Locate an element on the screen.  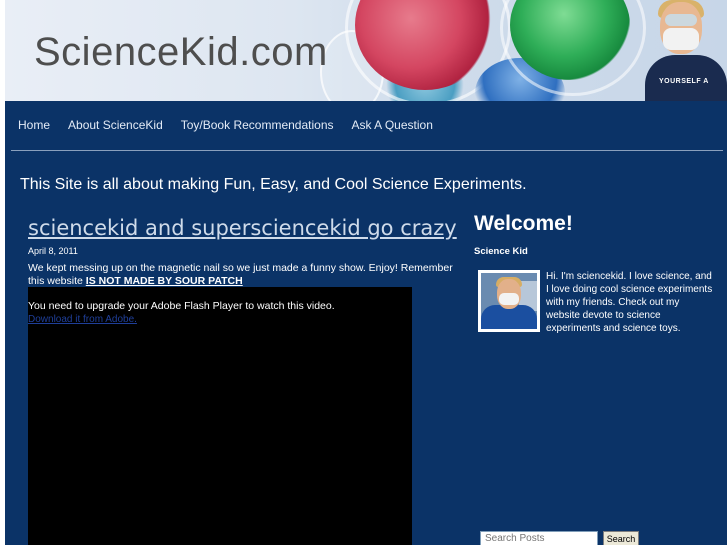
shirt-text: YOURSELF A is located at coordinates (684, 81).